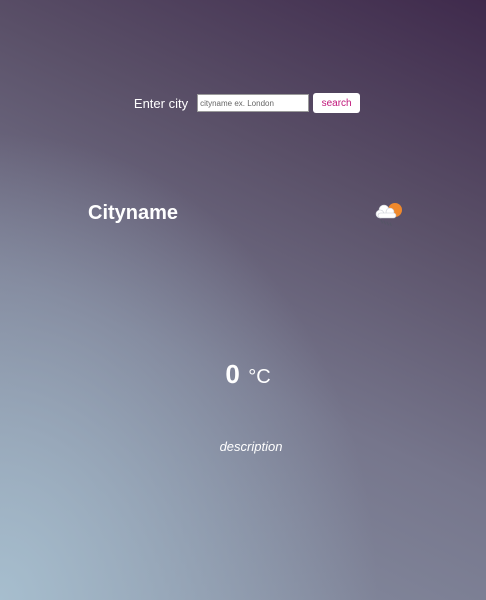 Image resolution: width=486 pixels, height=600 pixels. What do you see at coordinates (232, 374) in the screenshot?
I see `temperature-value: 0` at bounding box center [232, 374].